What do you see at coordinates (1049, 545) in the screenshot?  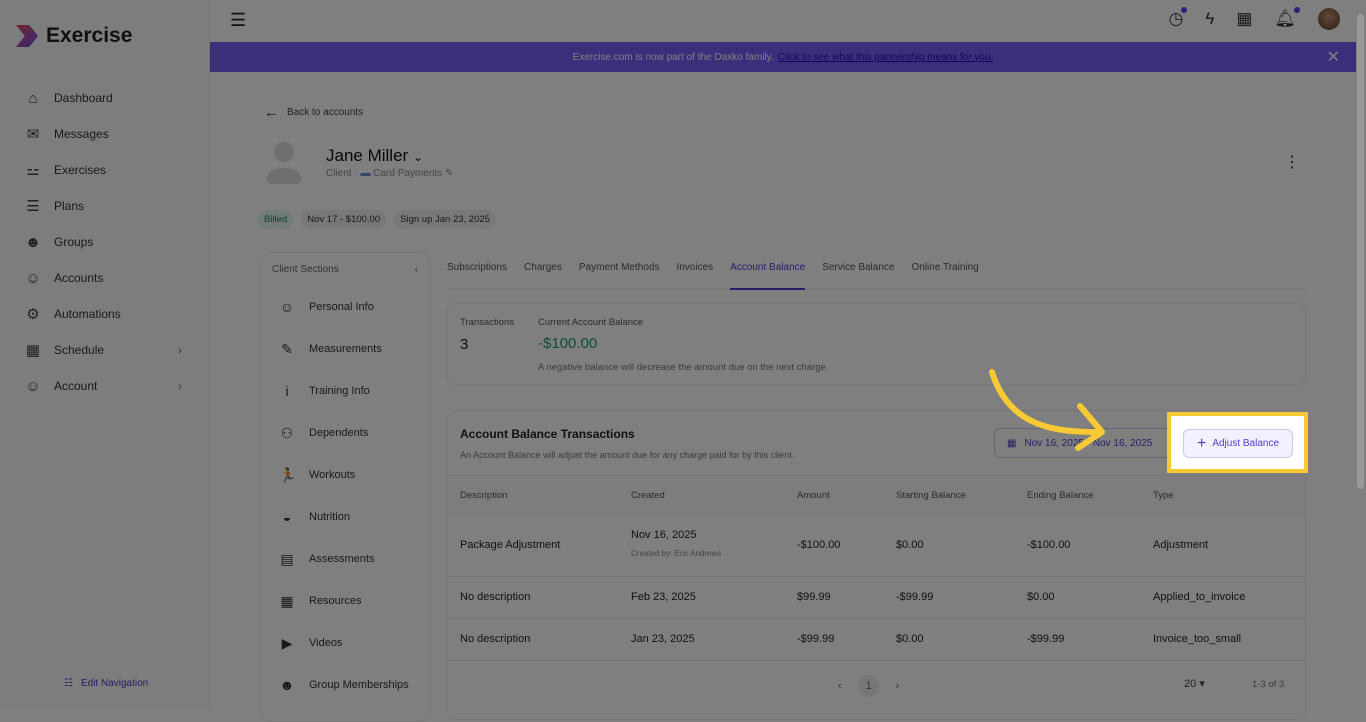 I see `table-cell: -$100.00` at bounding box center [1049, 545].